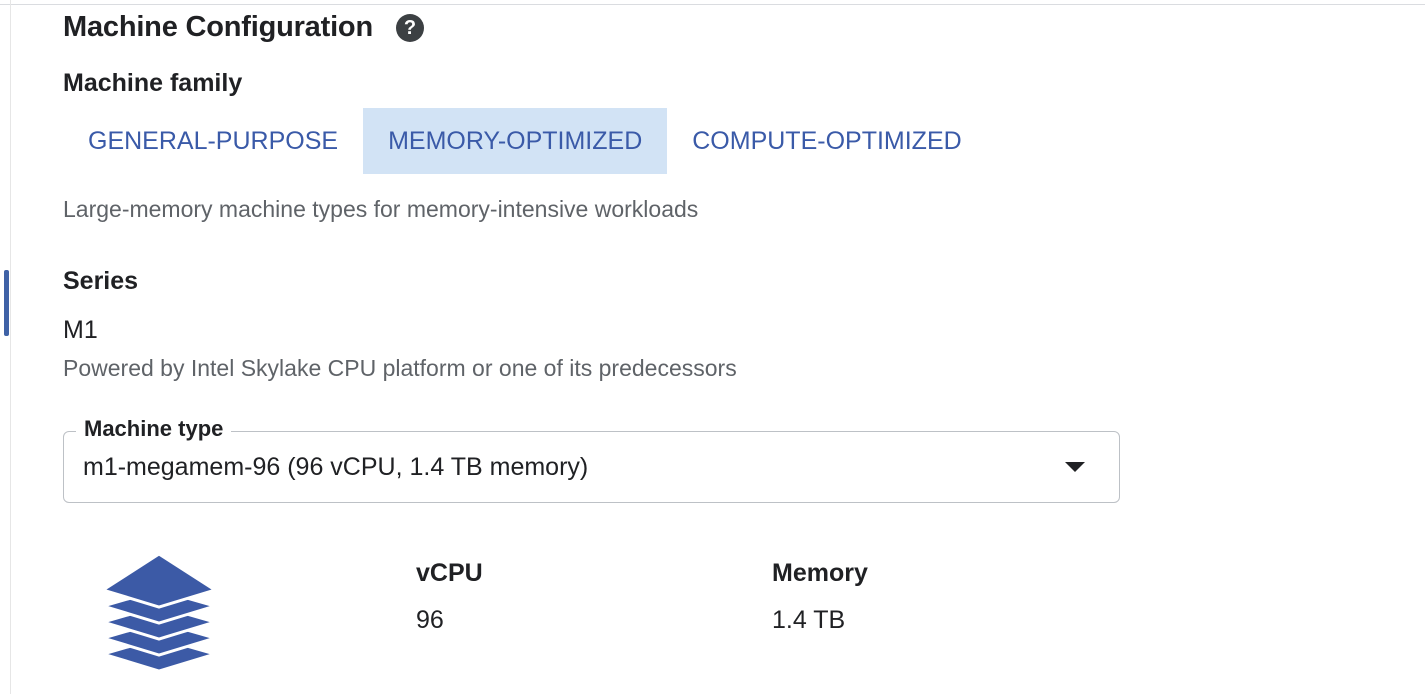 This screenshot has height=694, width=1425. What do you see at coordinates (826, 141) in the screenshot?
I see `tab-compute-optimized: COMPUTE-OPTIMIZED` at bounding box center [826, 141].